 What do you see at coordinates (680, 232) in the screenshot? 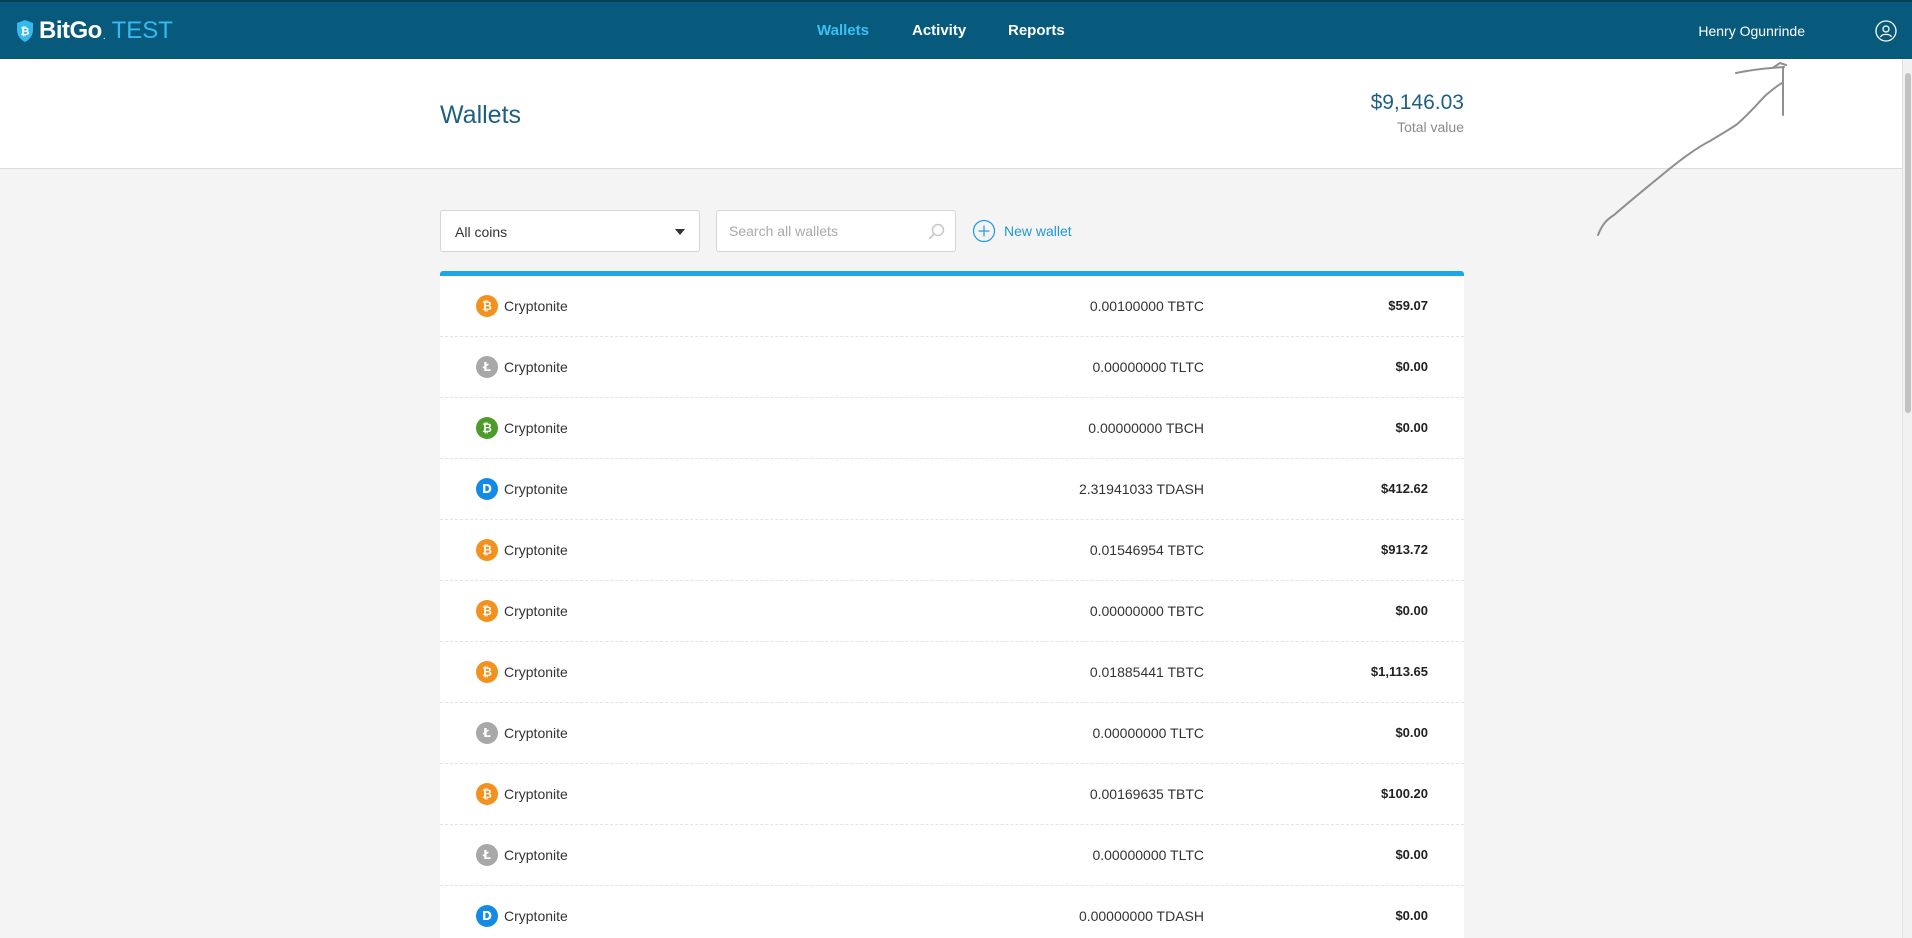
I see `caret-down-icon` at bounding box center [680, 232].